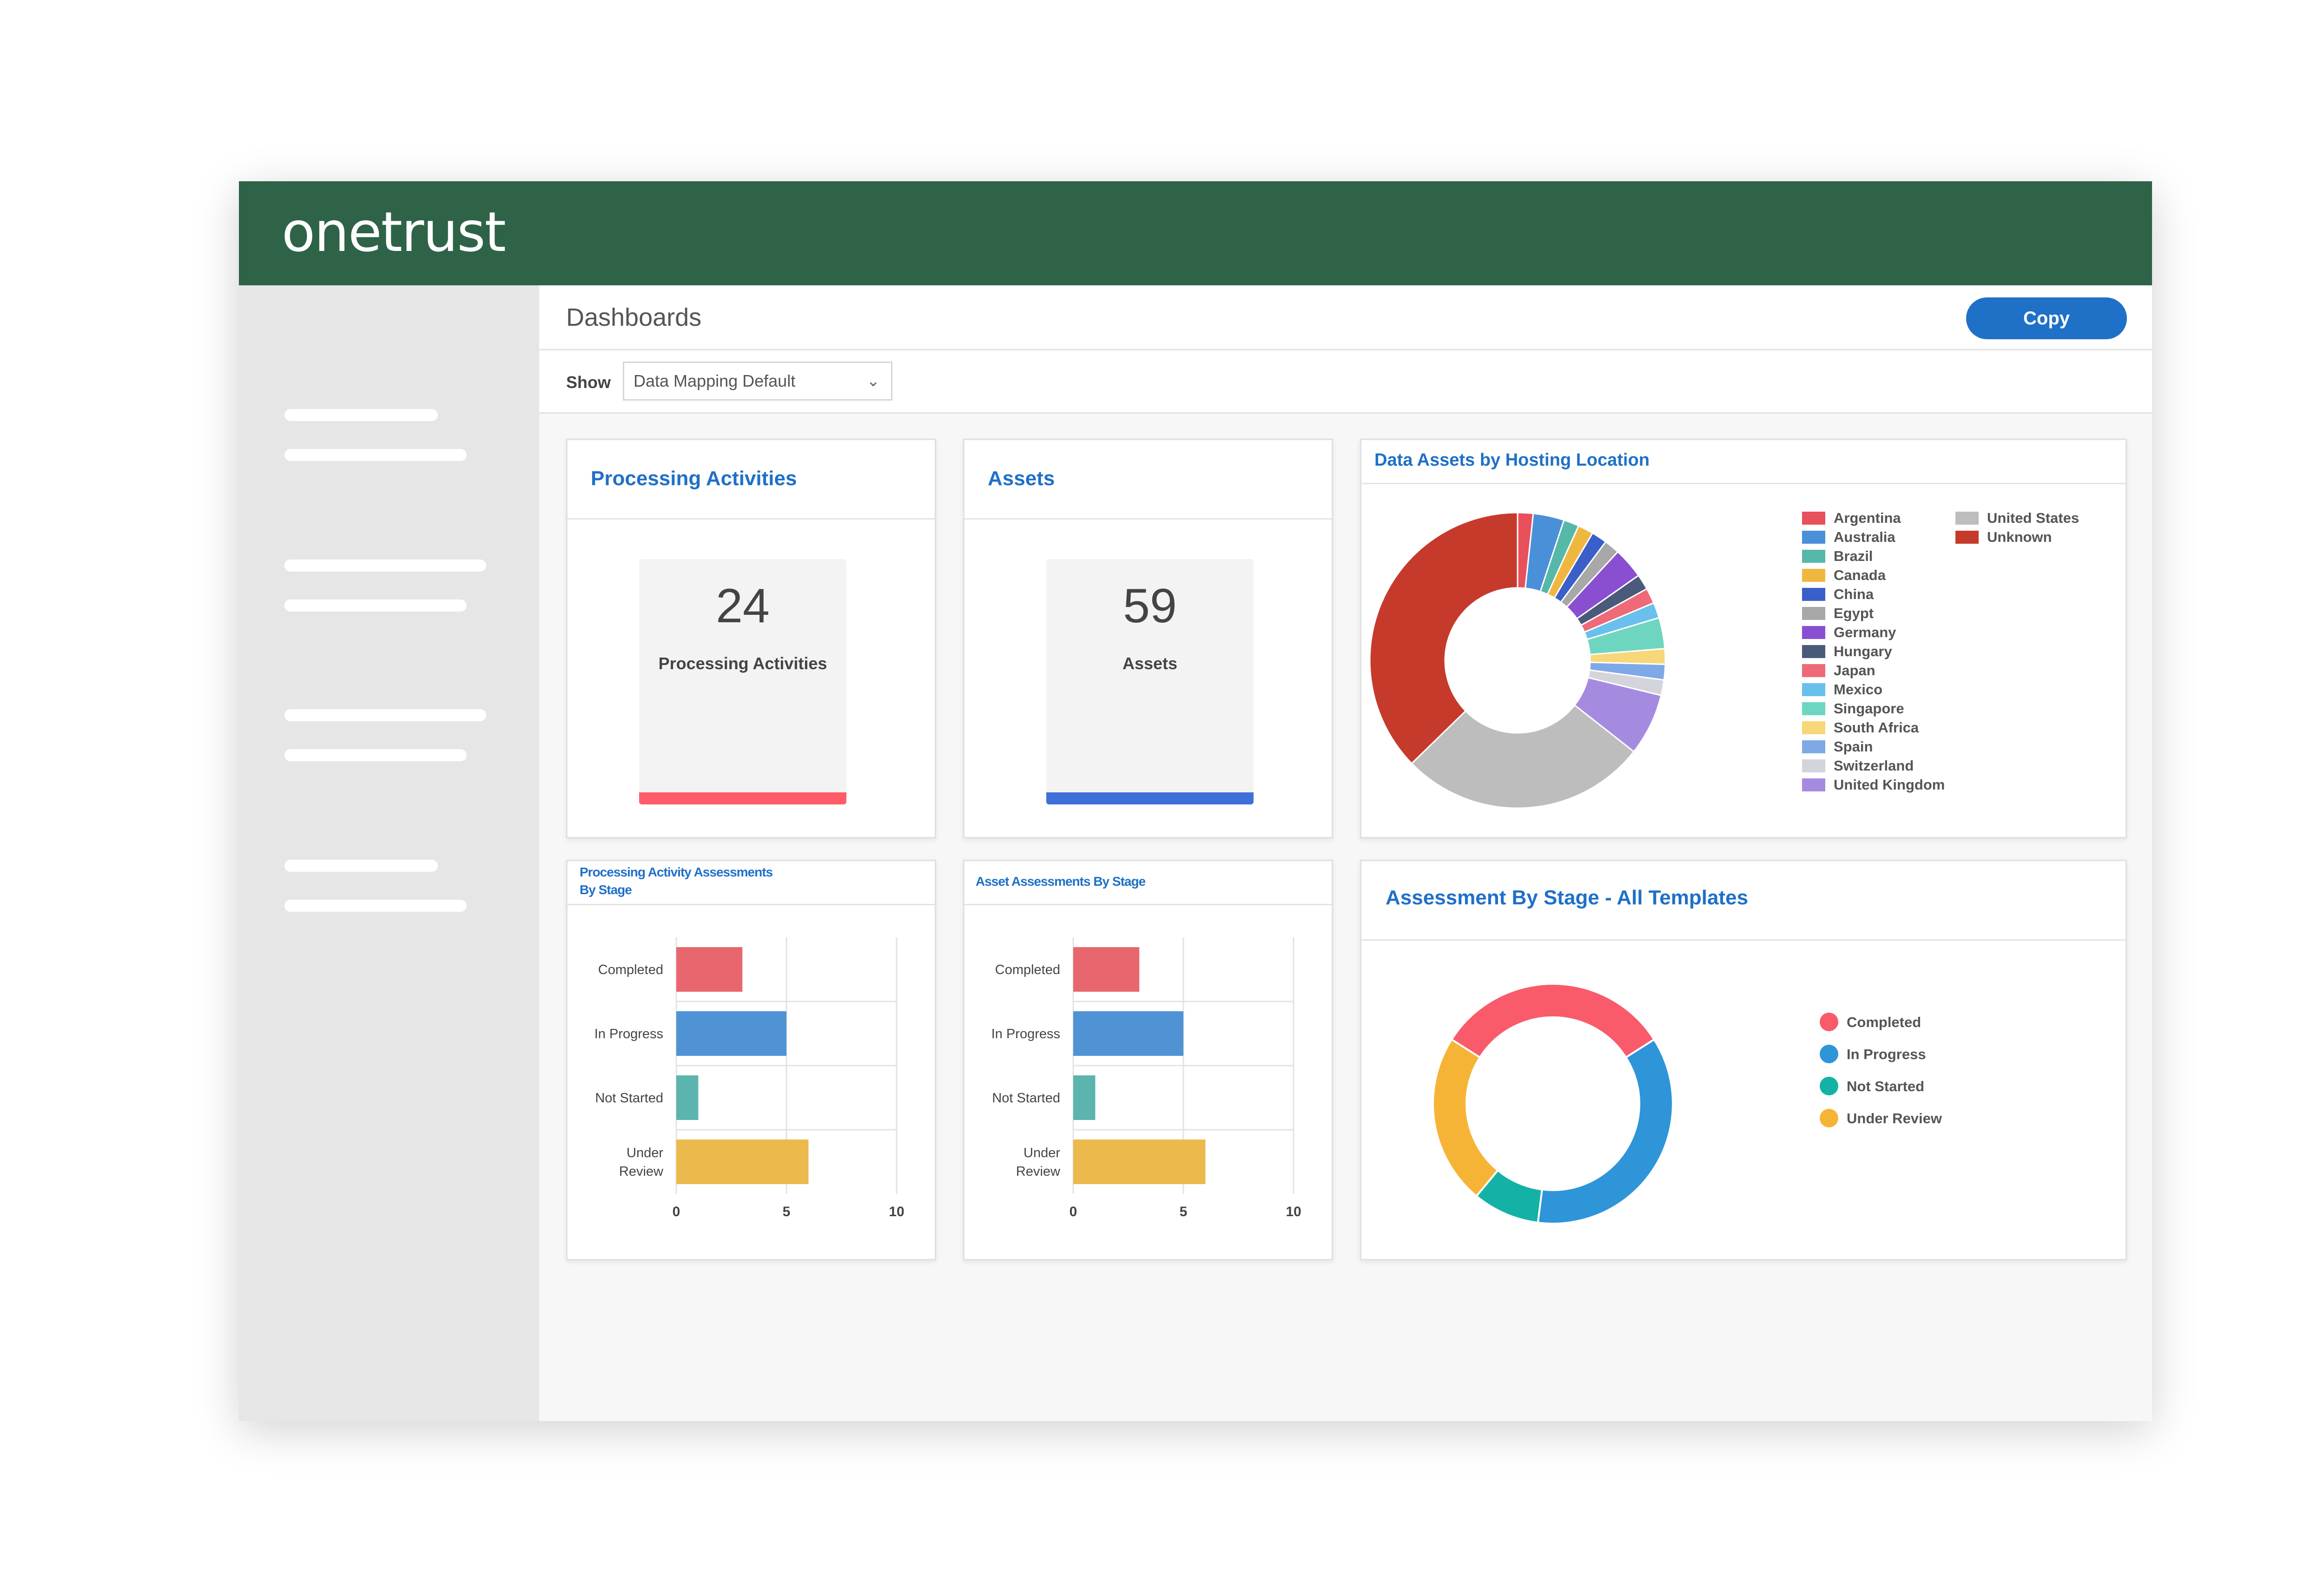 The image size is (2324, 1594). Describe the element at coordinates (1858, 689) in the screenshot. I see `legend-label: Mexico` at that location.